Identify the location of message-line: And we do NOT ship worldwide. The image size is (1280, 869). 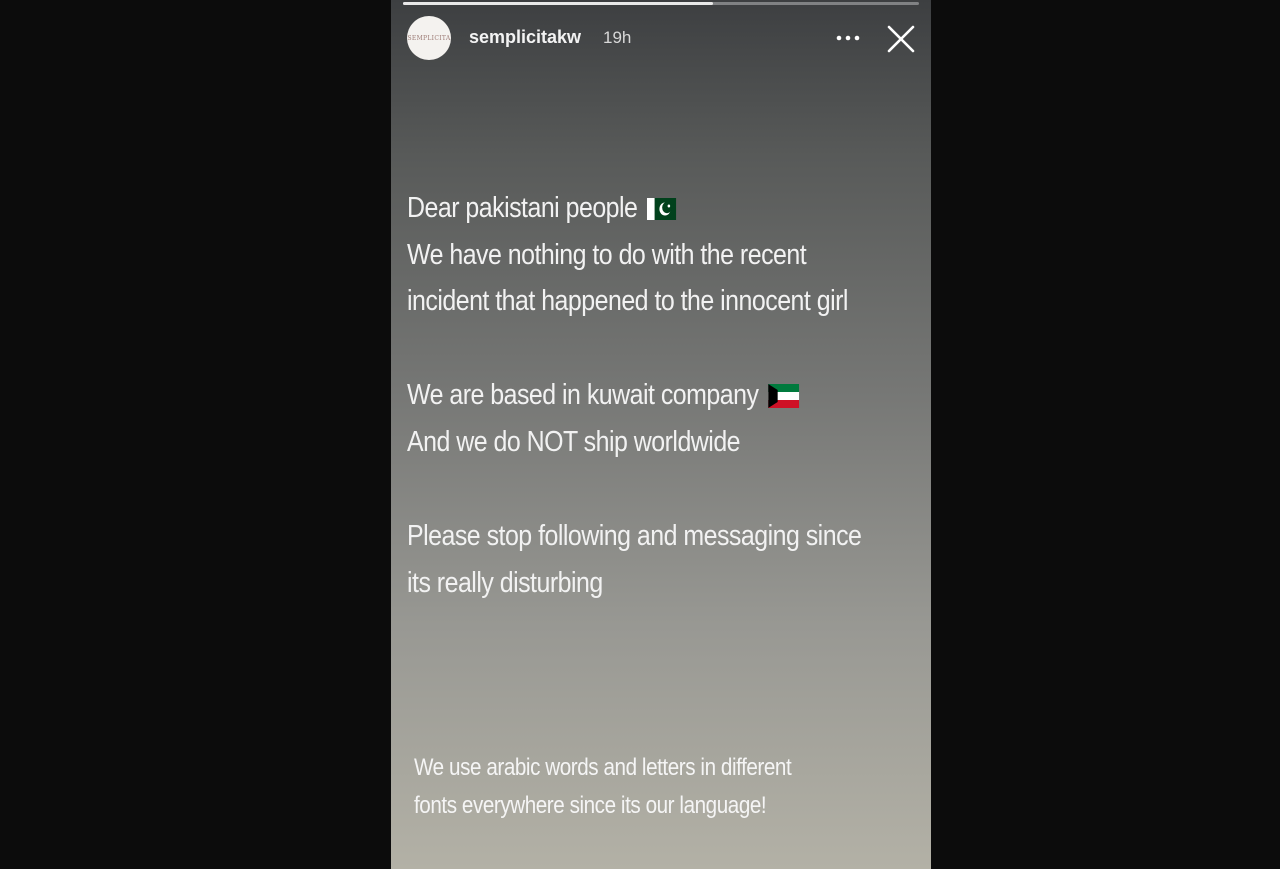
(574, 442).